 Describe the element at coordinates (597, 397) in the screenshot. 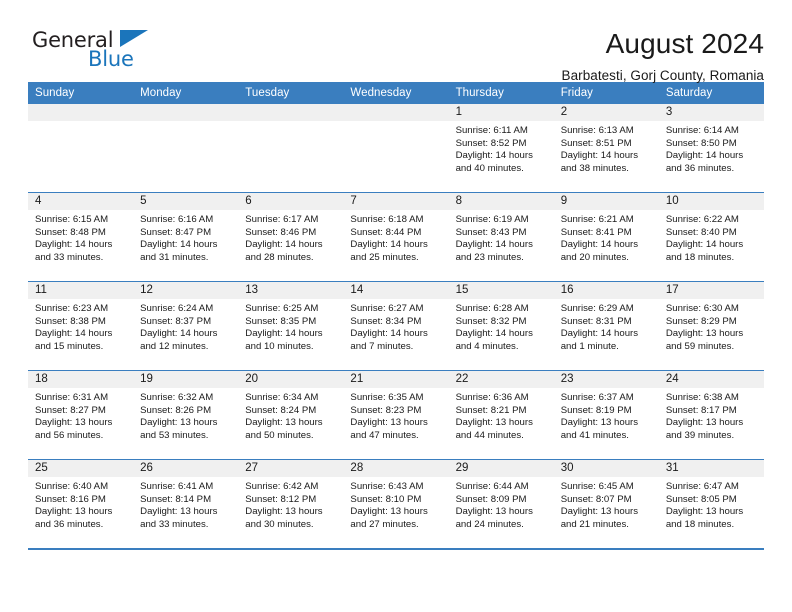

I see `sunrise-text: Sunrise: 6:37 AM` at that location.